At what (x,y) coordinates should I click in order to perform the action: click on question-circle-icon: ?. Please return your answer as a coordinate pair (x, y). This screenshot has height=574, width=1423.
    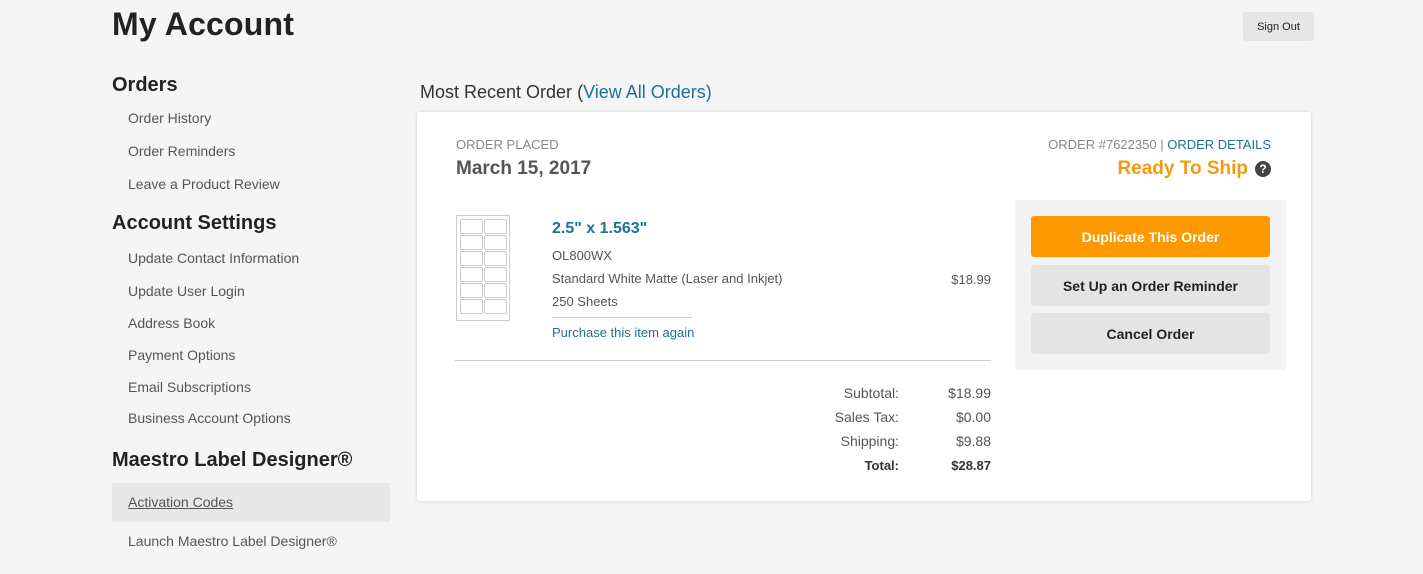
    Looking at the image, I should click on (1263, 169).